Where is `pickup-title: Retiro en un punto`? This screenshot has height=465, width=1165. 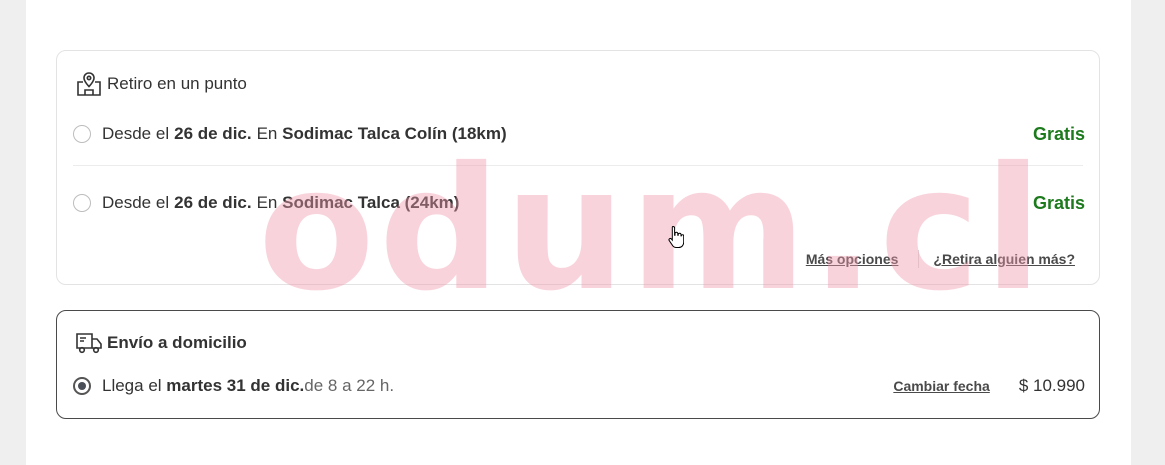
pickup-title: Retiro en un punto is located at coordinates (161, 84).